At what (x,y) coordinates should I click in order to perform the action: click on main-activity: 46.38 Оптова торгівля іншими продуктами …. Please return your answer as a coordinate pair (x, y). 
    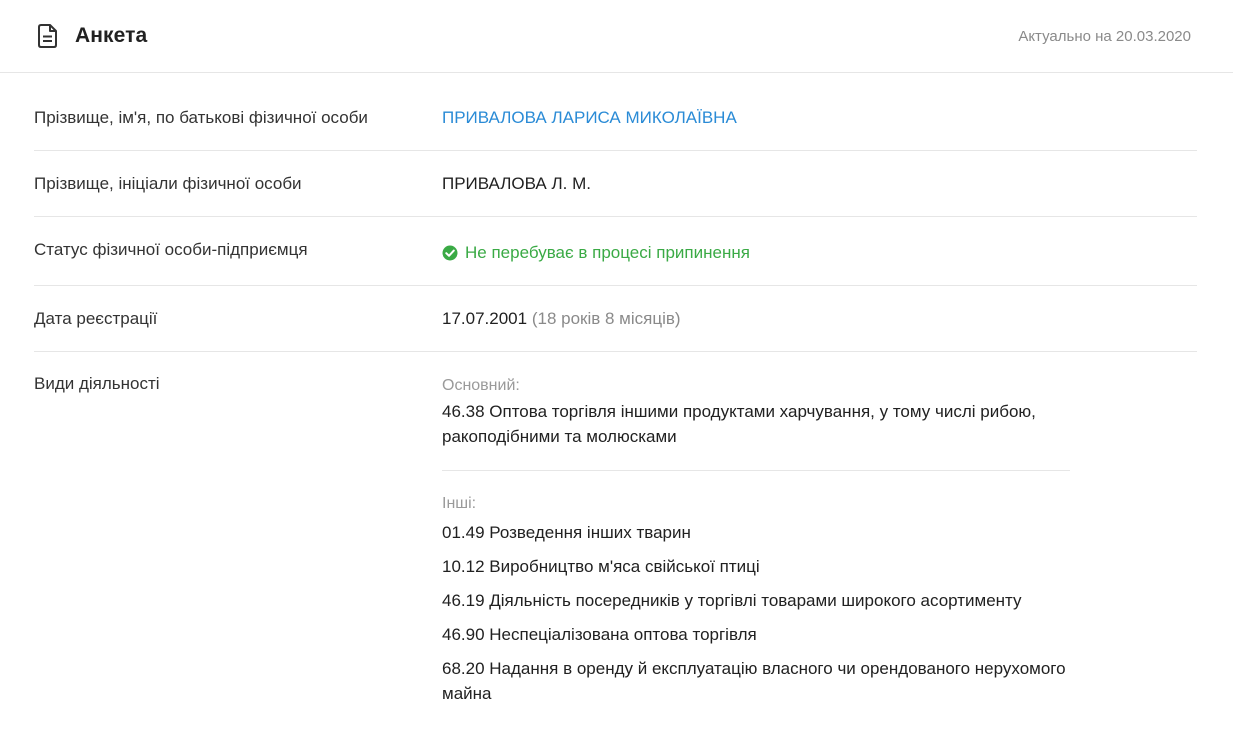
    Looking at the image, I should click on (739, 424).